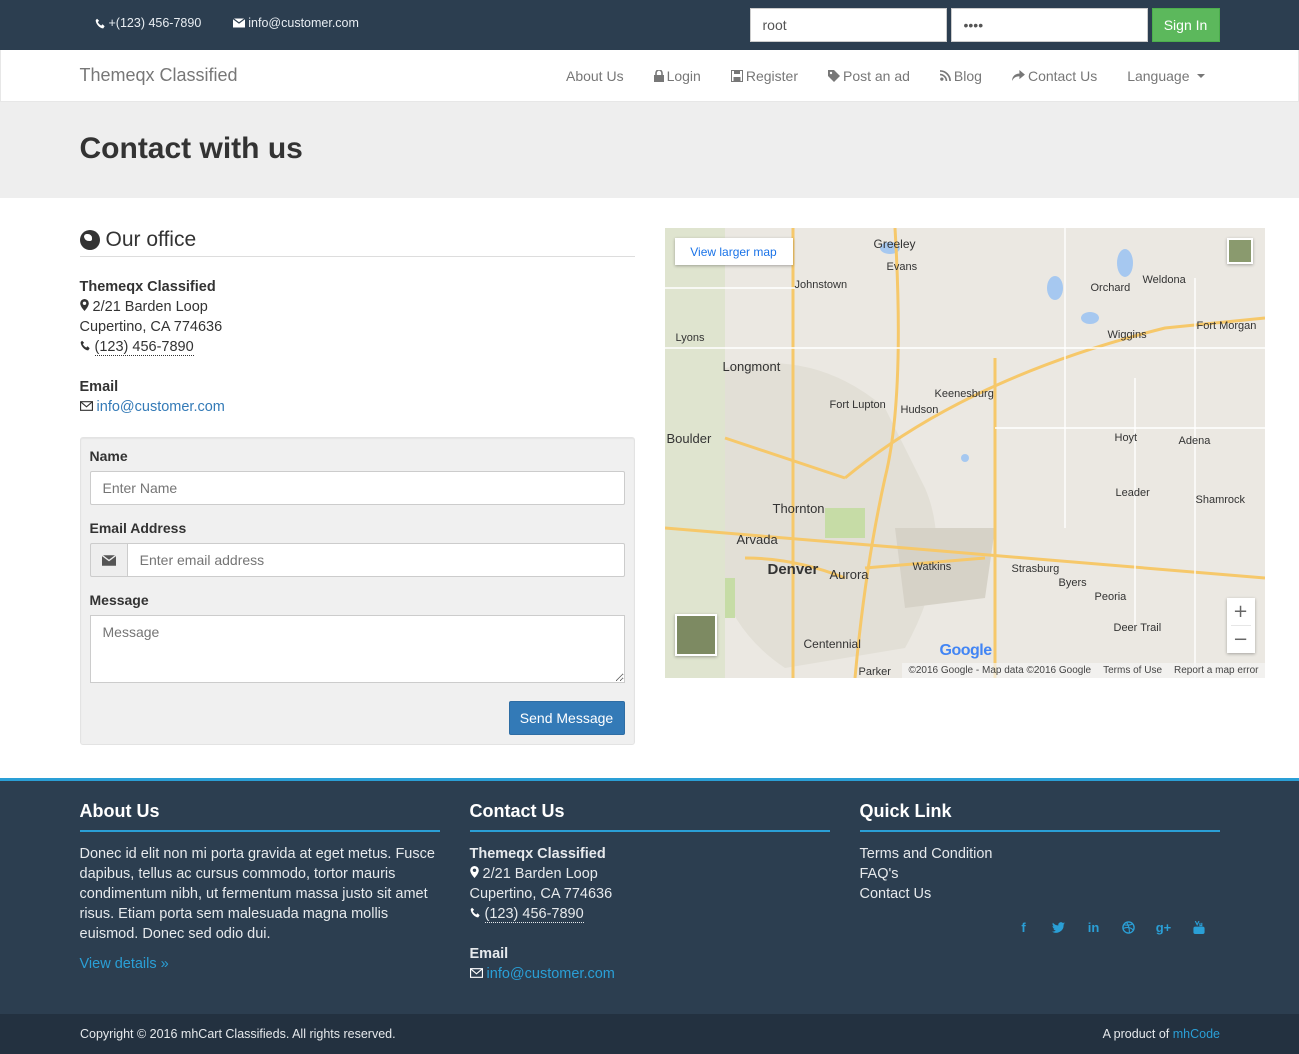  What do you see at coordinates (1196, 1034) in the screenshot?
I see `mhcode-link: mhCode` at bounding box center [1196, 1034].